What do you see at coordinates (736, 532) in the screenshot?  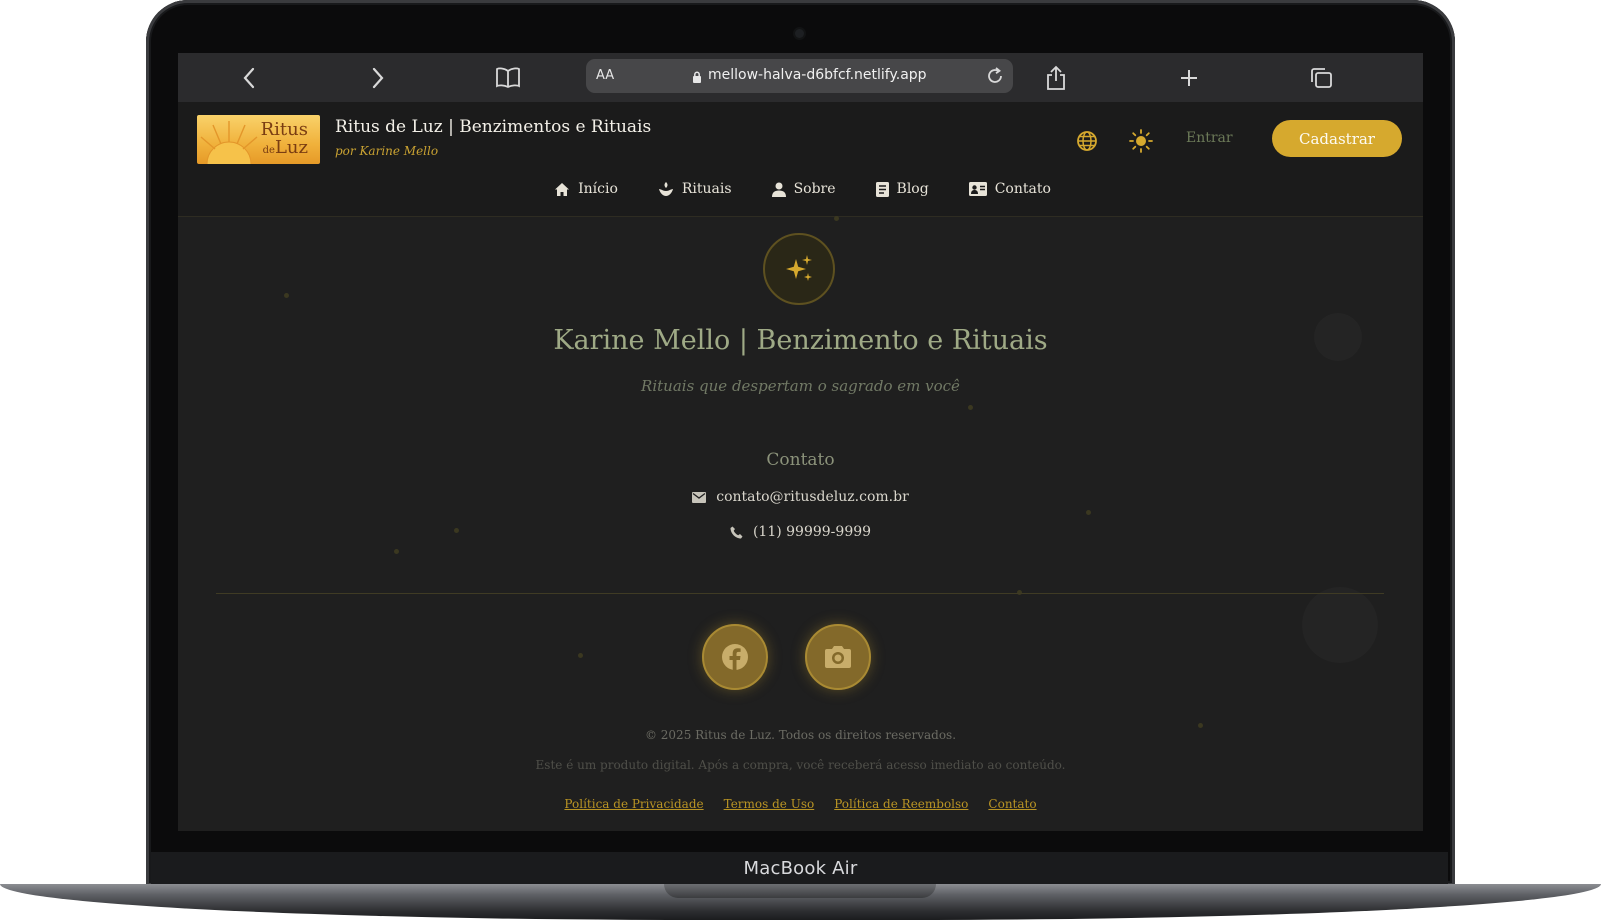 I see `phone-icon` at bounding box center [736, 532].